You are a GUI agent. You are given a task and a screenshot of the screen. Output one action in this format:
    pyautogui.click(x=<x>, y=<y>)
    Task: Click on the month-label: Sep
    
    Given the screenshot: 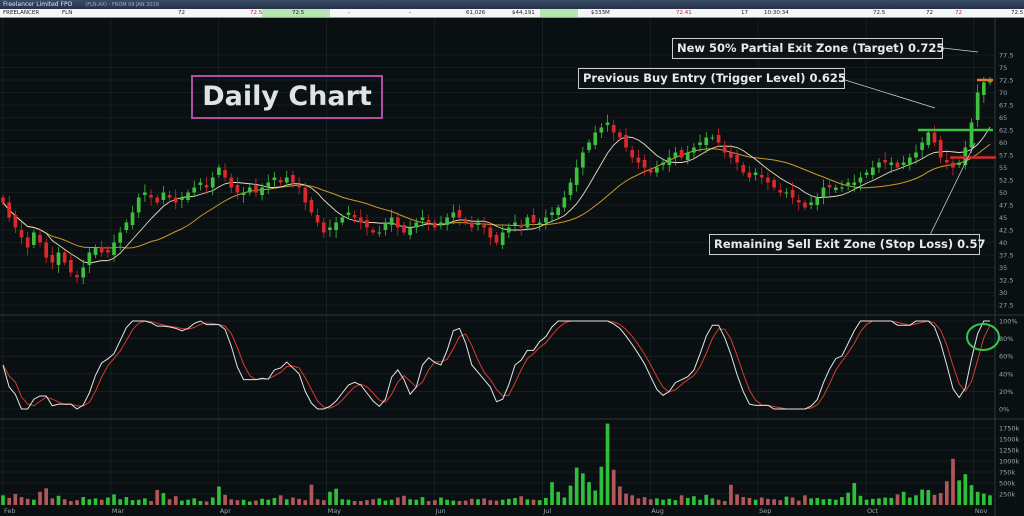 What is the action you would take?
    pyautogui.click(x=765, y=511)
    